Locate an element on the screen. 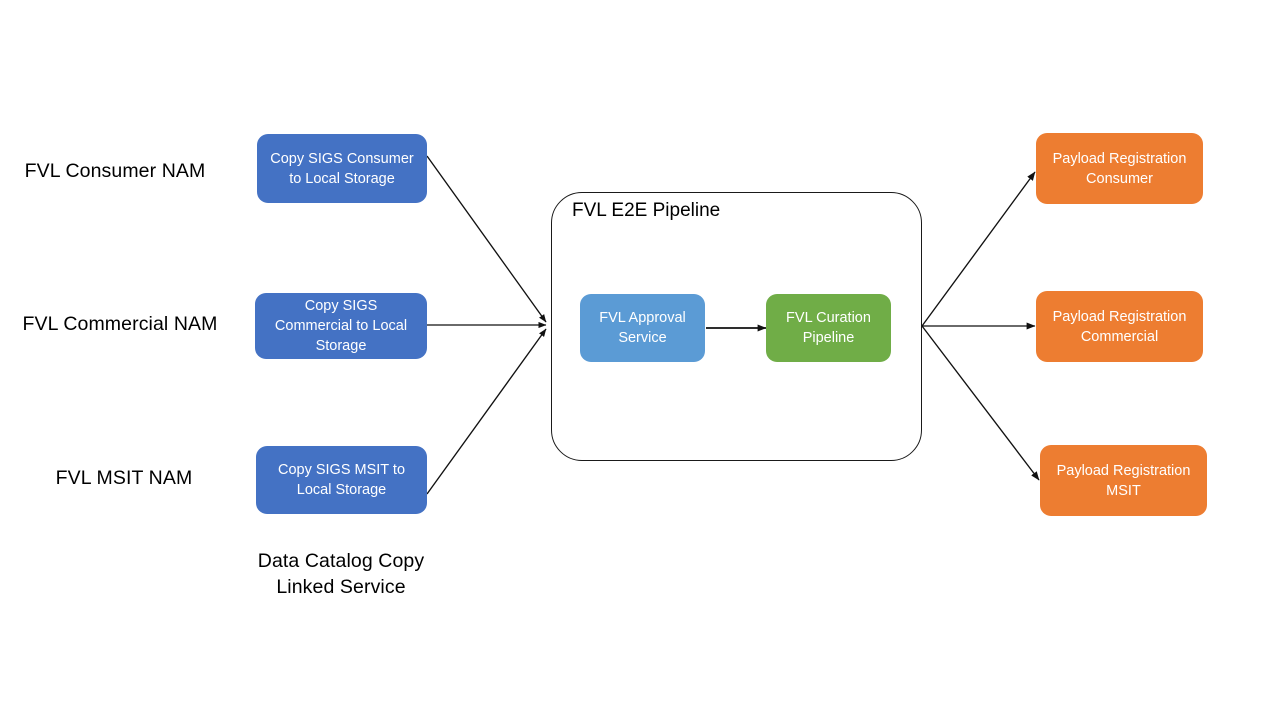 Image resolution: width=1280 pixels, height=720 pixels. pipeline-container-title: FVL E2E Pipeline is located at coordinates (646, 210).